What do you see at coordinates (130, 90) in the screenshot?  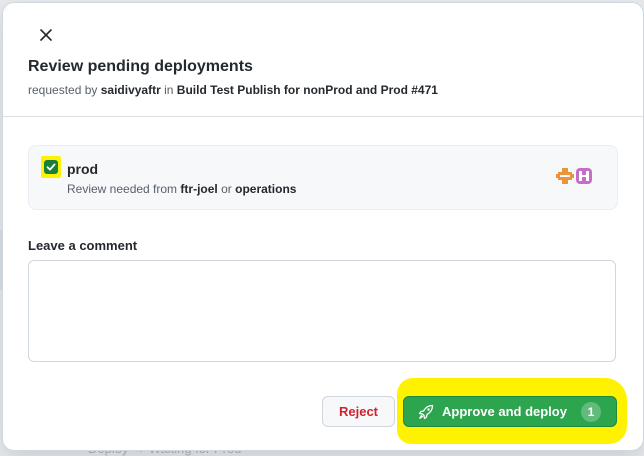 I see `requester-name: saidivyaftr` at bounding box center [130, 90].